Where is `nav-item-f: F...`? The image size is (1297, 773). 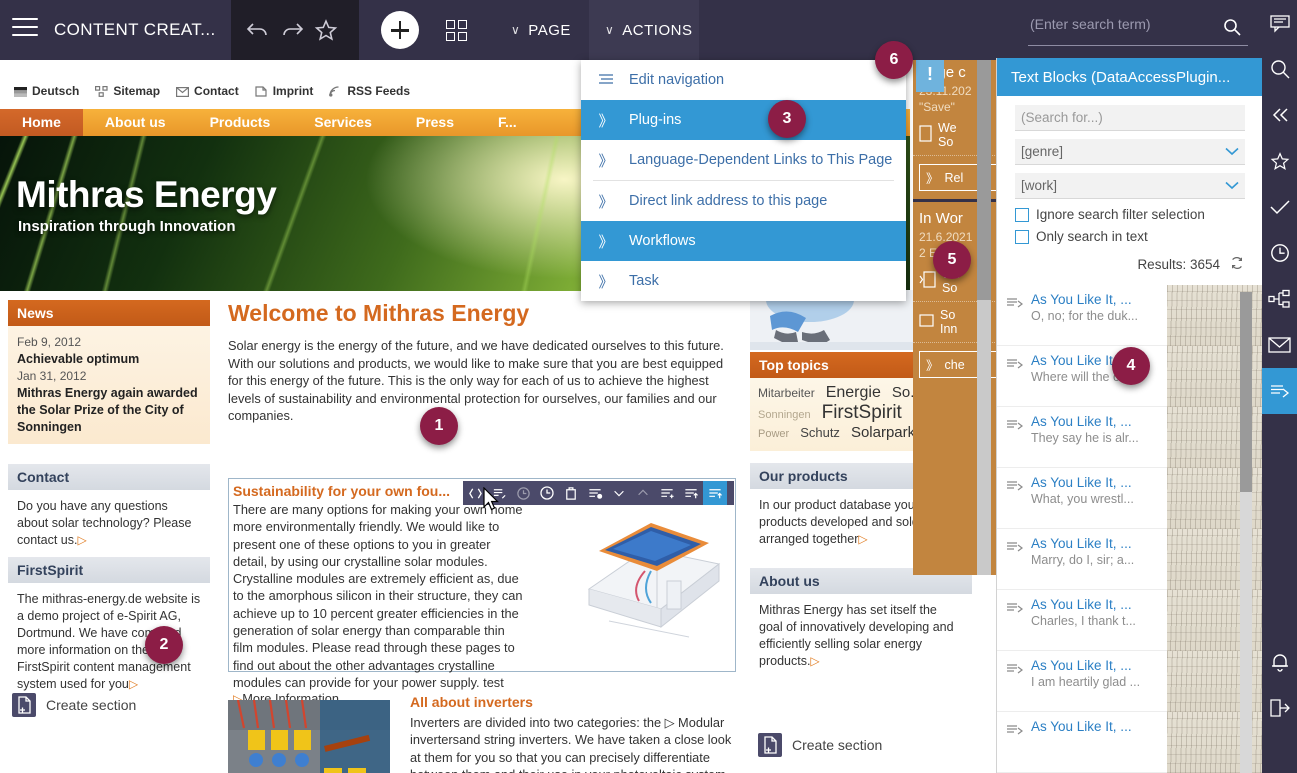 nav-item-f: F... is located at coordinates (507, 122).